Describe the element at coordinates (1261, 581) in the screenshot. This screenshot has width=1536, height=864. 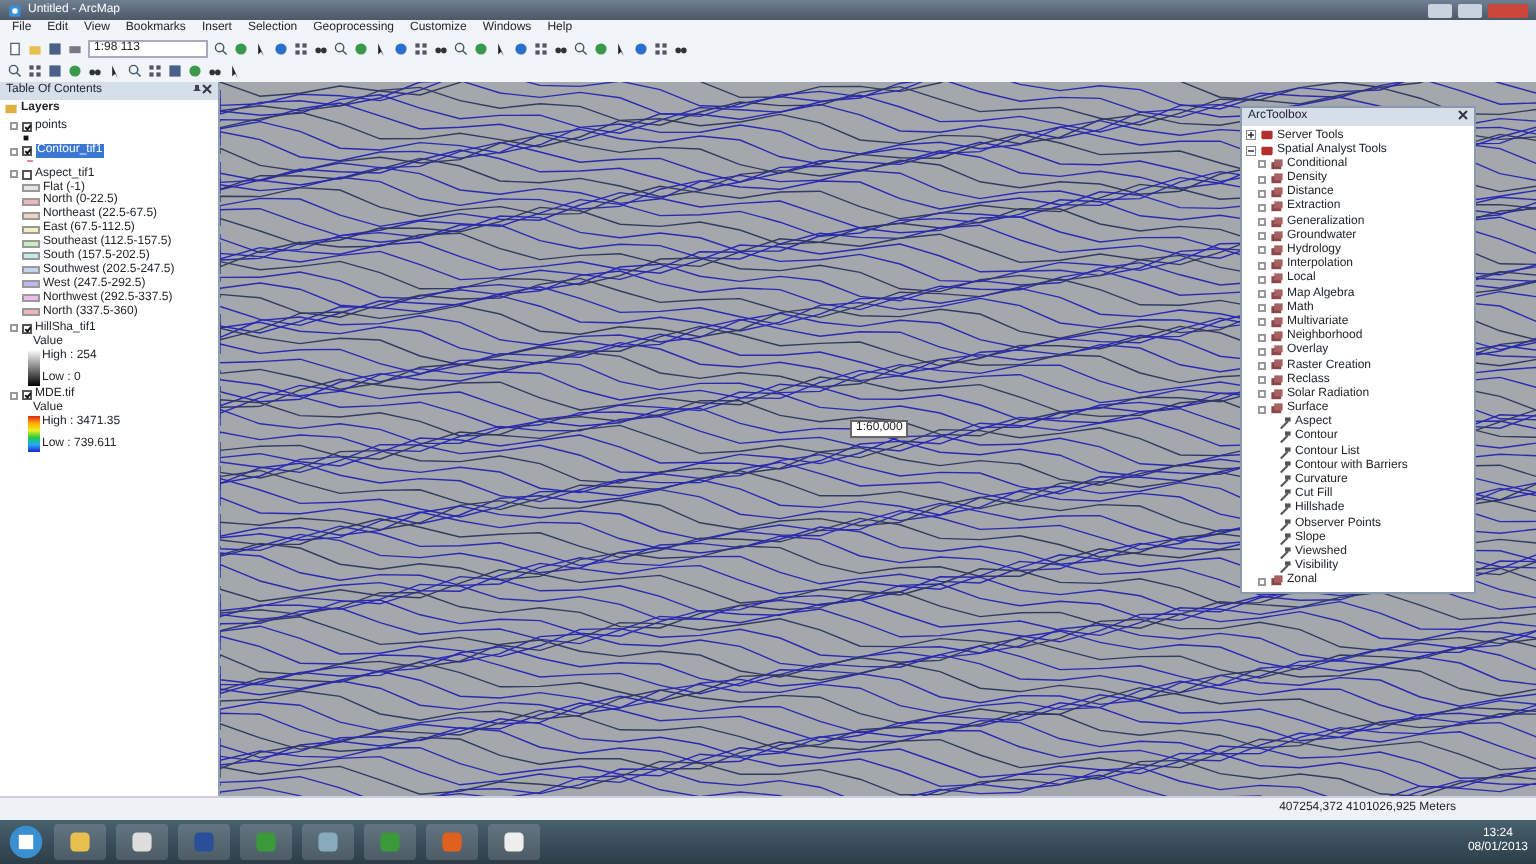
I see `expand-toggle` at that location.